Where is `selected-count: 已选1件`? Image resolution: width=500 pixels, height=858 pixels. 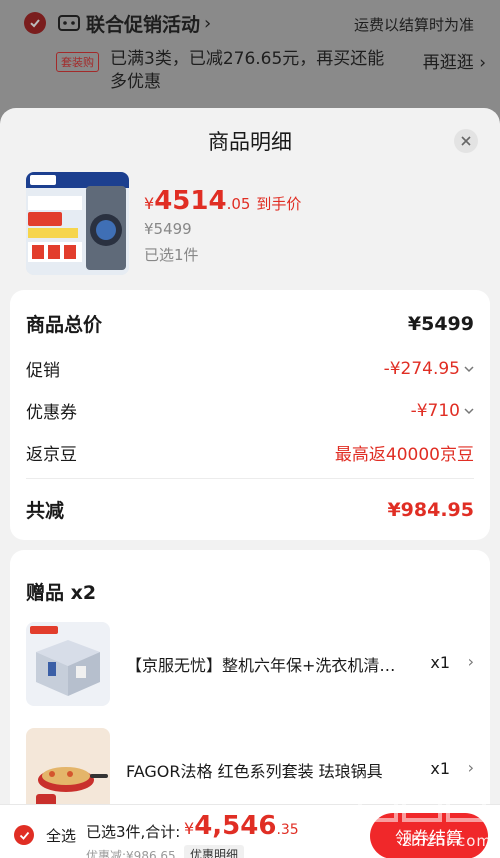
selected-count: 已选1件 is located at coordinates (171, 255).